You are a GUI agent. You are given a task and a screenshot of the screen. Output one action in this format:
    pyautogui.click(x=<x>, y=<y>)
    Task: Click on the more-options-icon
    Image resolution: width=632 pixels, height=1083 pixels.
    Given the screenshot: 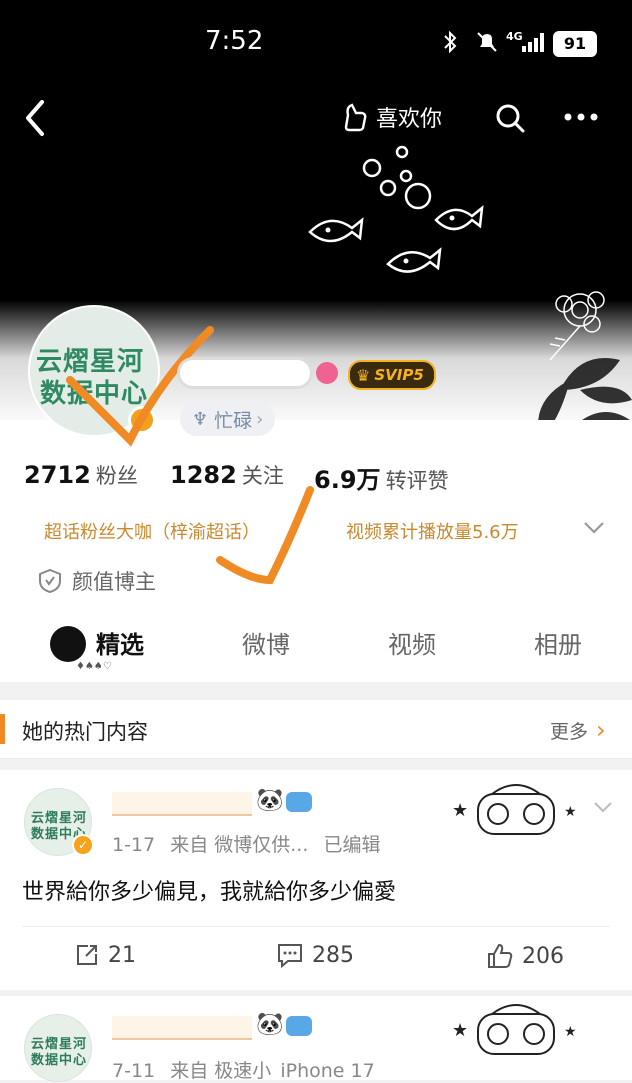 What is the action you would take?
    pyautogui.click(x=581, y=117)
    